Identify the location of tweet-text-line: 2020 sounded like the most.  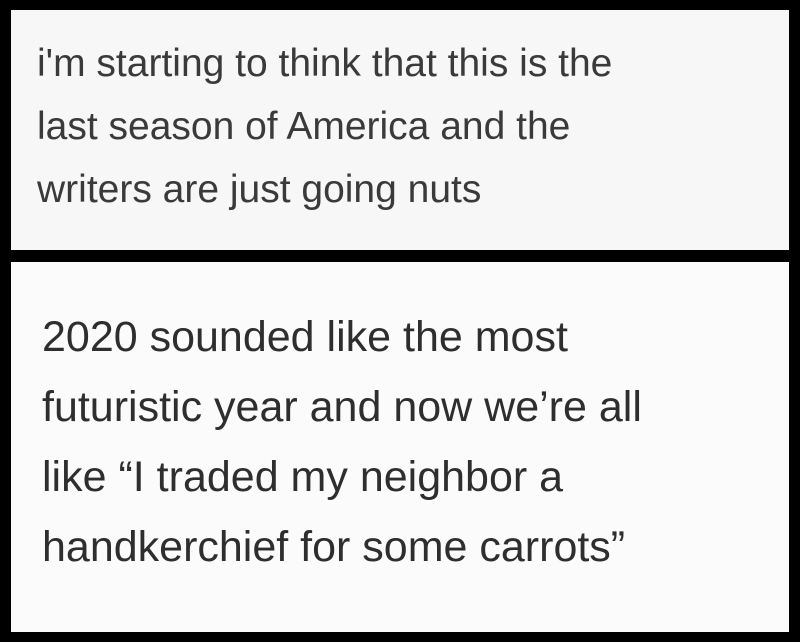
(305, 337).